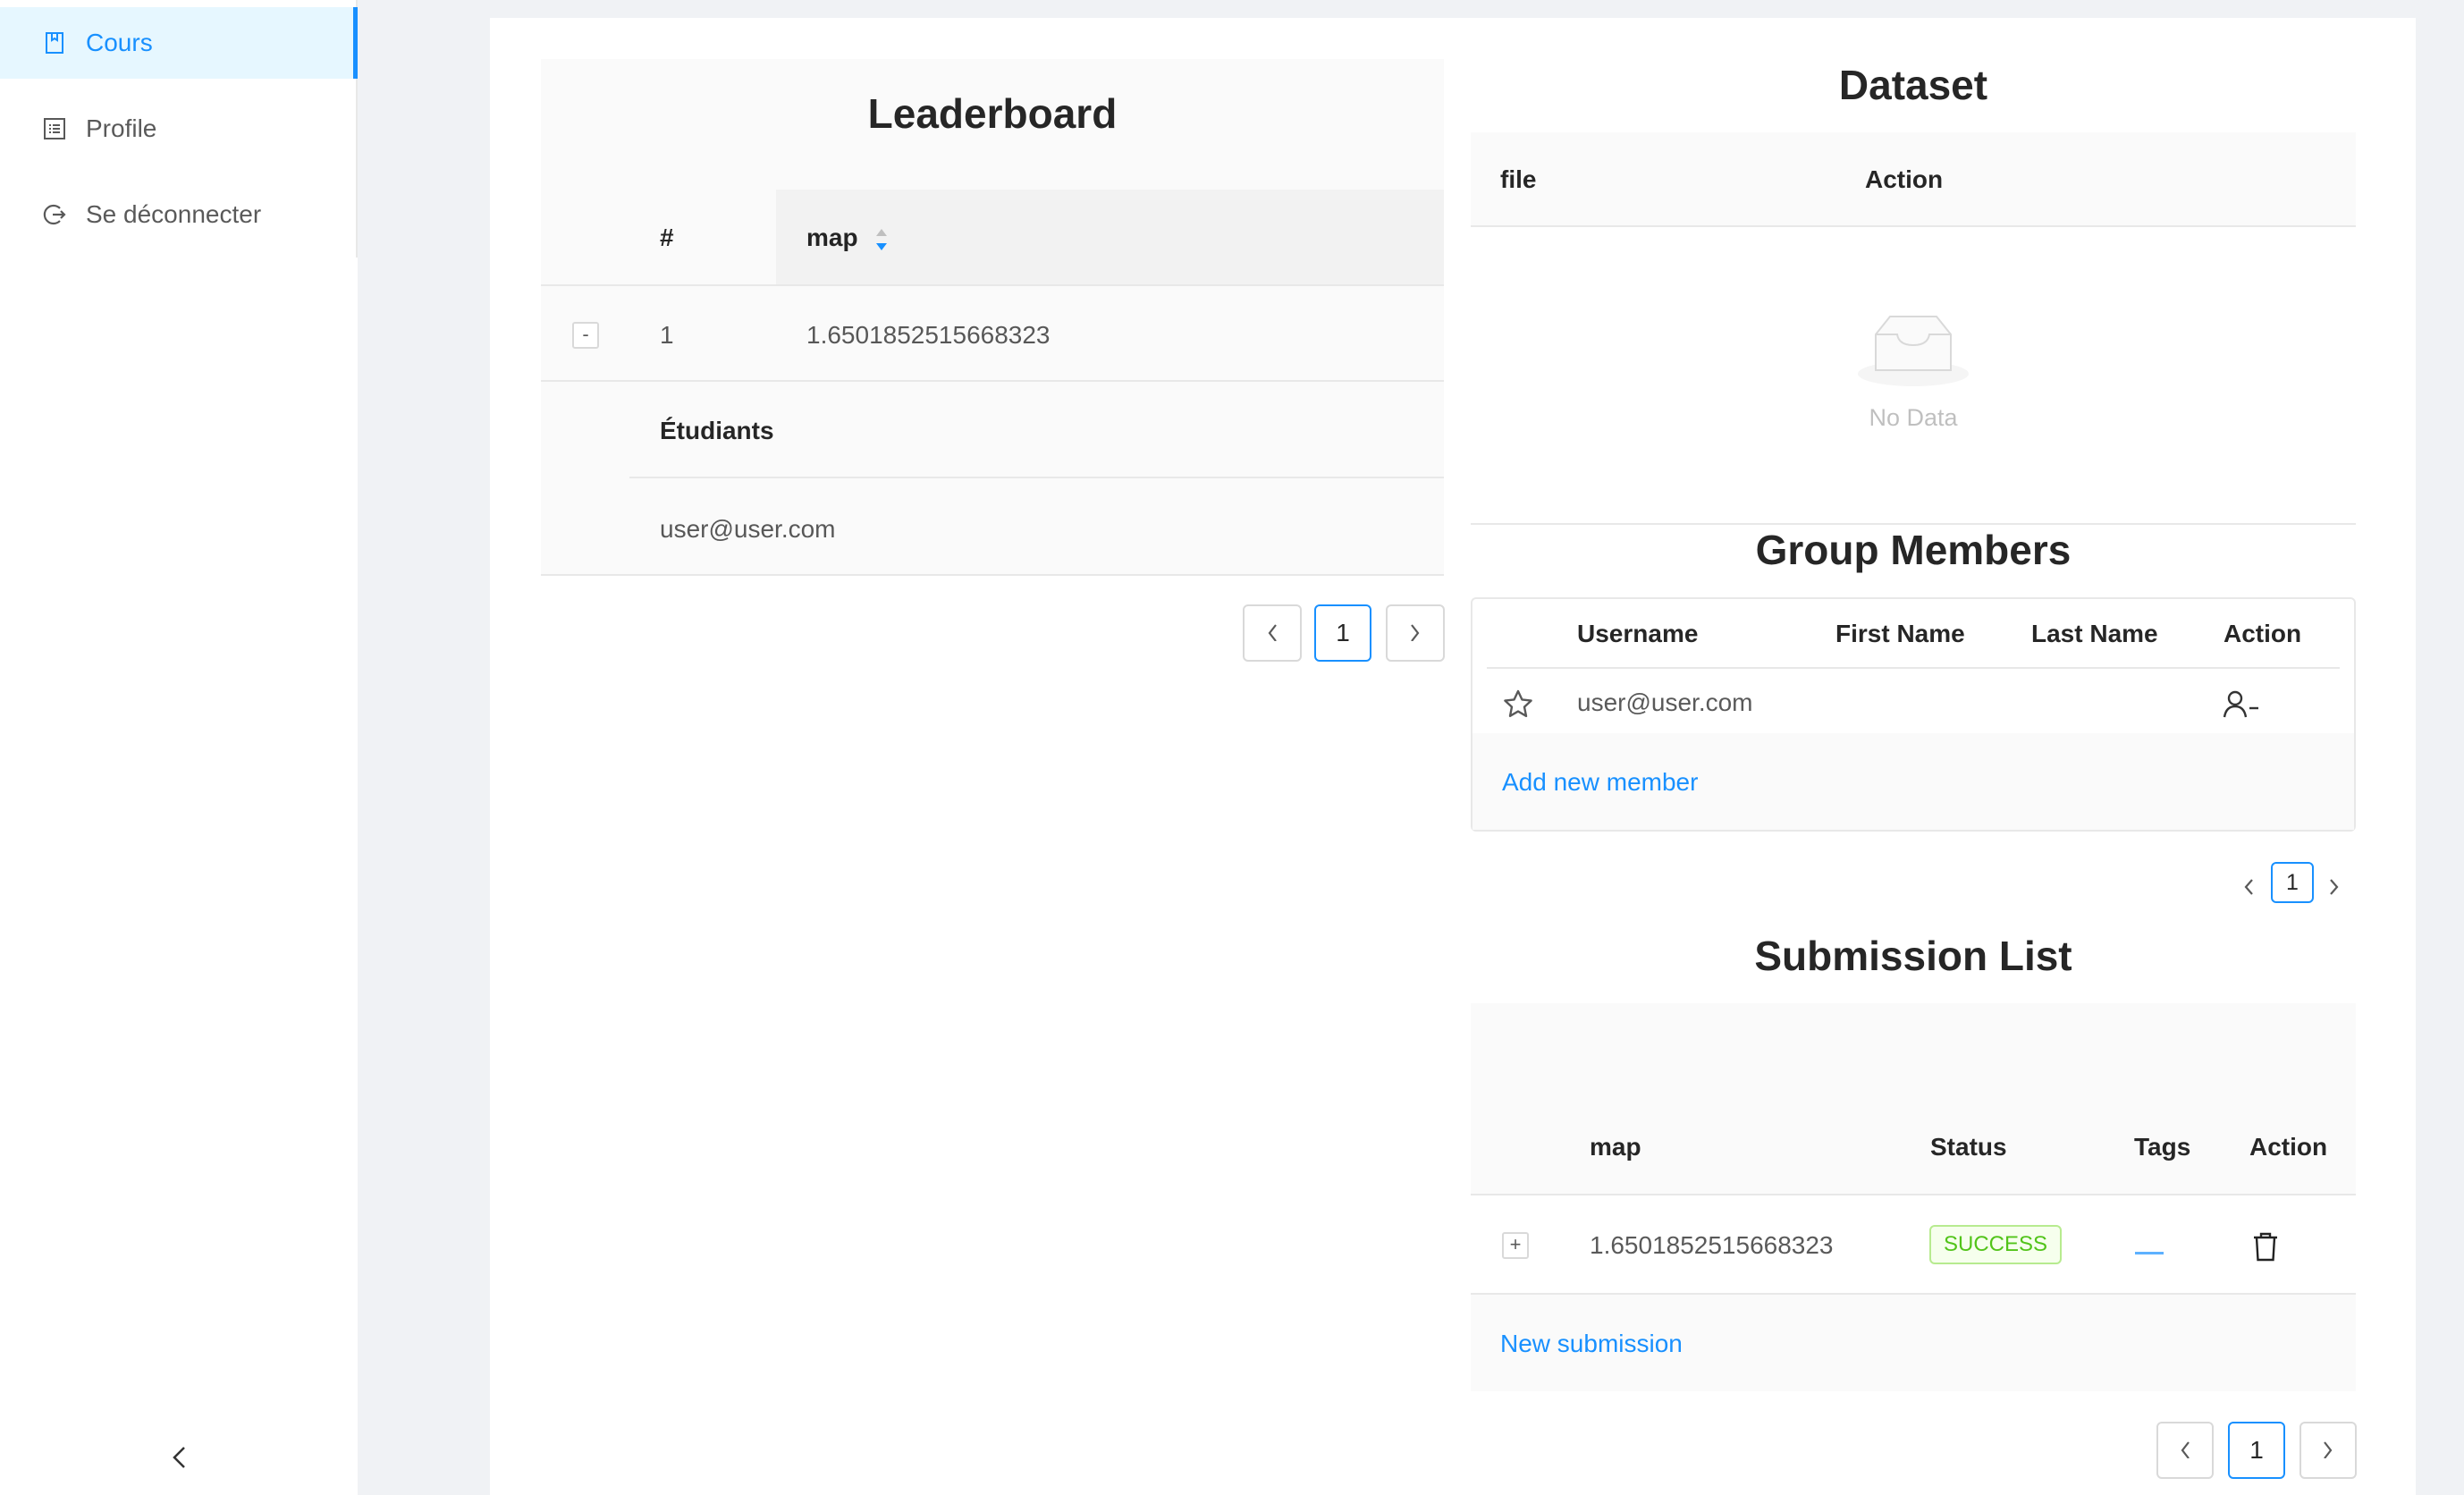 Image resolution: width=2464 pixels, height=1495 pixels. I want to click on members-page-1: 1, so click(2292, 882).